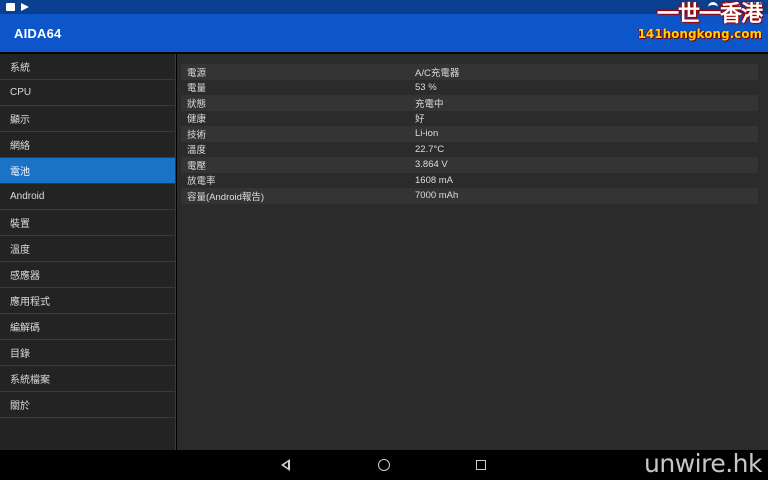 The width and height of the screenshot is (768, 480). What do you see at coordinates (469, 72) in the screenshot?
I see `info-row-power-source: 電源 A/C充電器` at bounding box center [469, 72].